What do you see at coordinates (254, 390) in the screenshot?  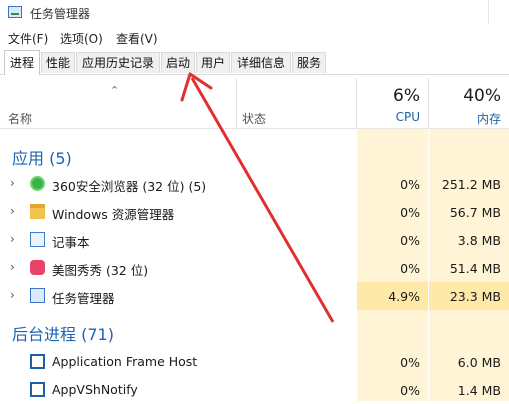 I see `process-row: AppVShNotify 0% 1.4 MB` at bounding box center [254, 390].